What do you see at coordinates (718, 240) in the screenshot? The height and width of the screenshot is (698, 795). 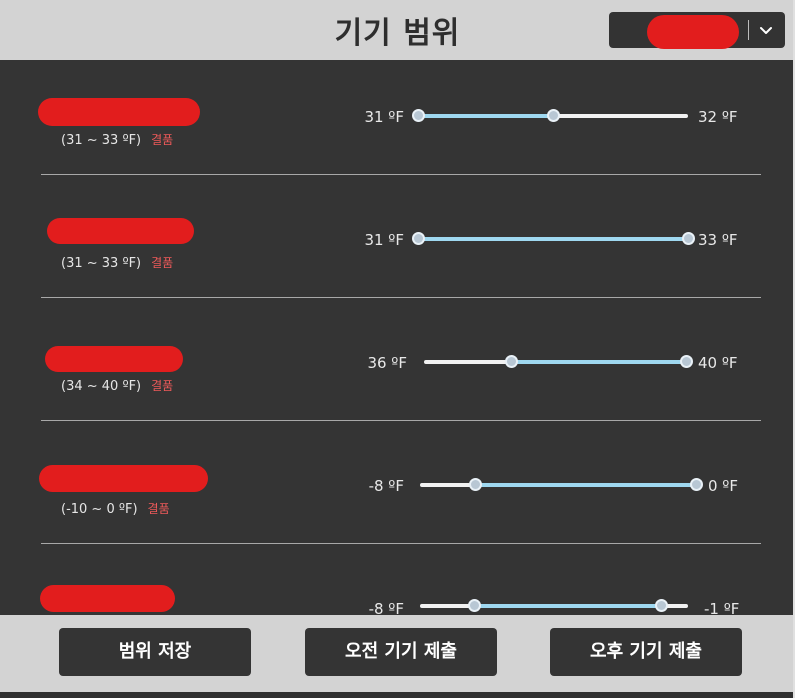 I see `max-temp-label: 33 ºF` at bounding box center [718, 240].